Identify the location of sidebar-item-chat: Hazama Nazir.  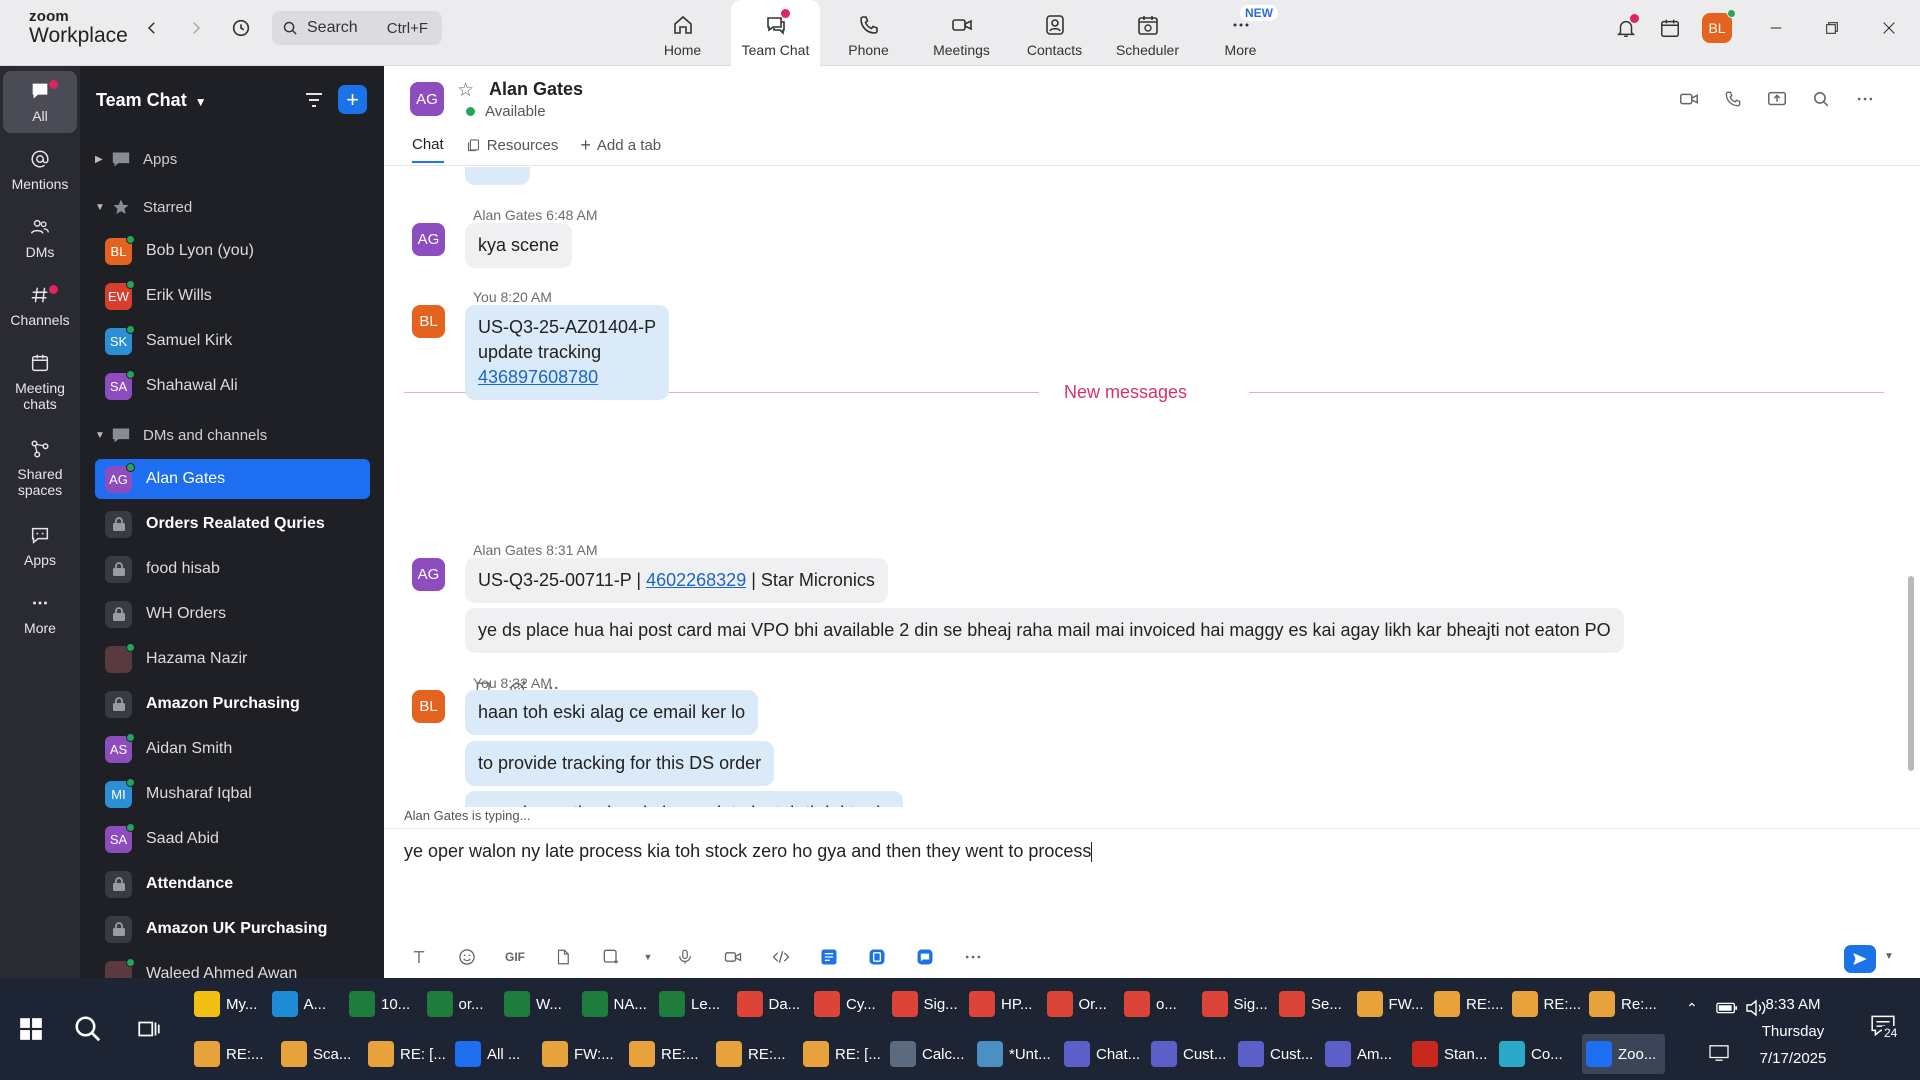
(232, 659).